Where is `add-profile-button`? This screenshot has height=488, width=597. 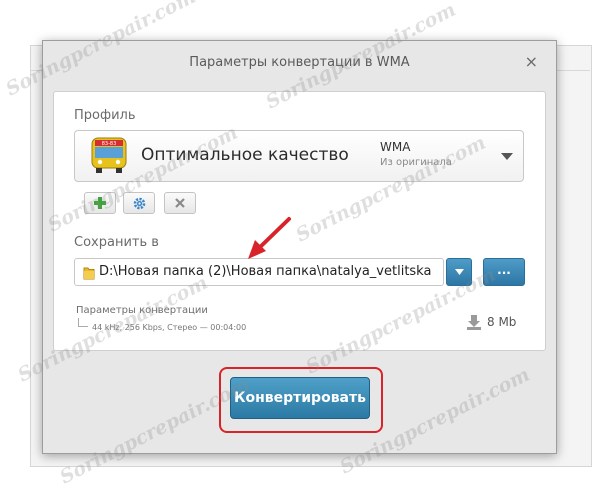
add-profile-button is located at coordinates (100, 203).